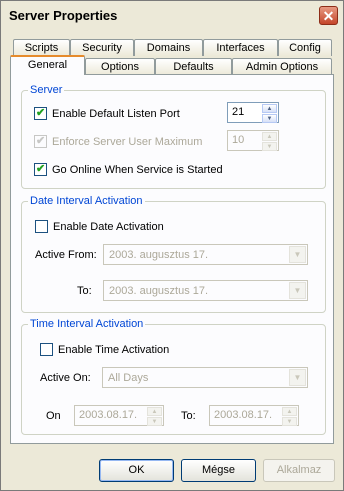 This screenshot has height=491, width=344. What do you see at coordinates (47, 65) in the screenshot?
I see `tab-general: General` at bounding box center [47, 65].